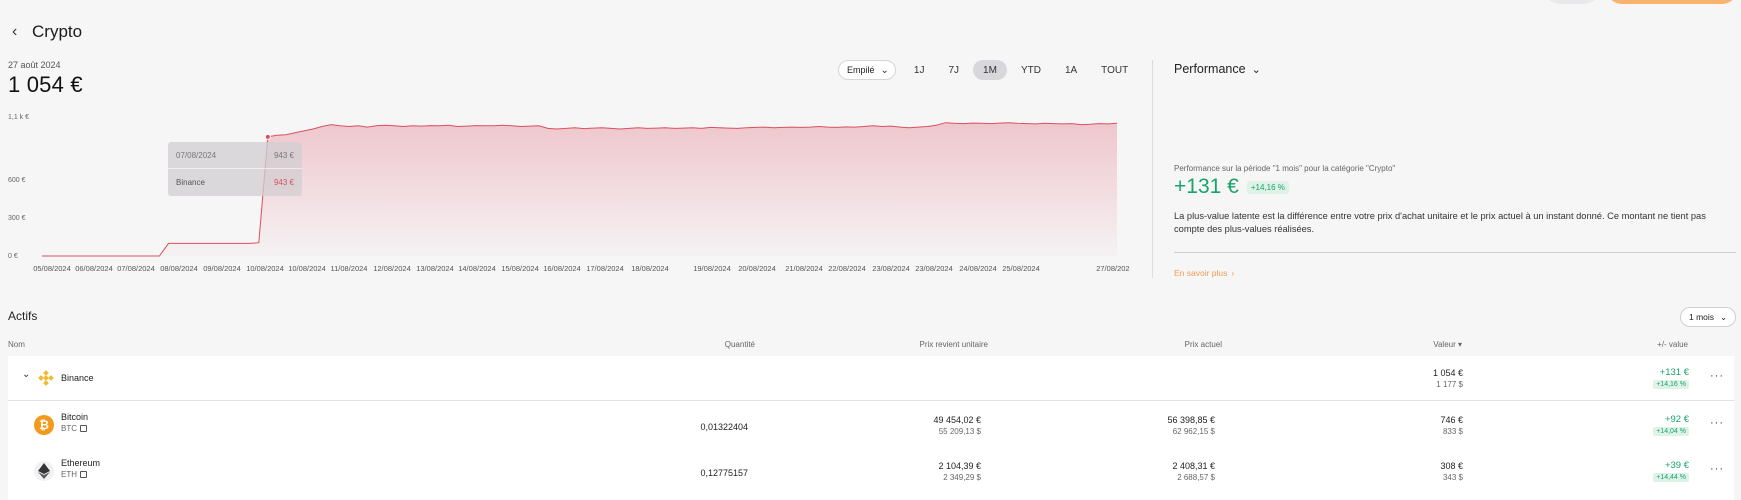  Describe the element at coordinates (990, 70) in the screenshot. I see `range-button-1m: 1M` at that location.